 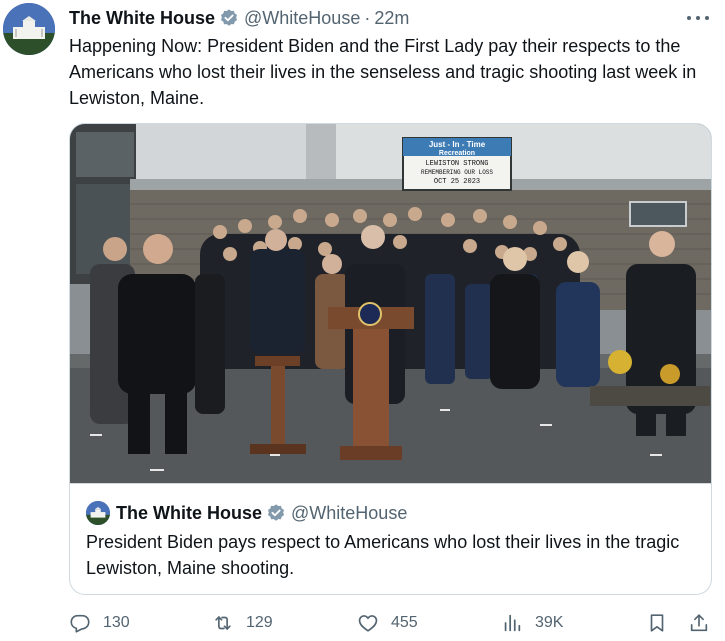 I want to click on sign-line-4: REMEMBERING OUR LOSS, so click(x=457, y=172).